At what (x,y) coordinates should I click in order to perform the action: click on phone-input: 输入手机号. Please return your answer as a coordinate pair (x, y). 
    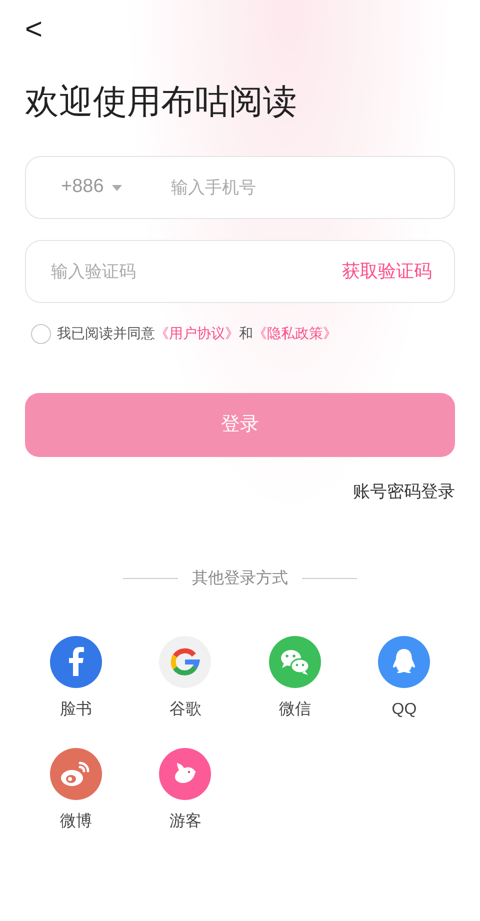
    Looking at the image, I should click on (295, 187).